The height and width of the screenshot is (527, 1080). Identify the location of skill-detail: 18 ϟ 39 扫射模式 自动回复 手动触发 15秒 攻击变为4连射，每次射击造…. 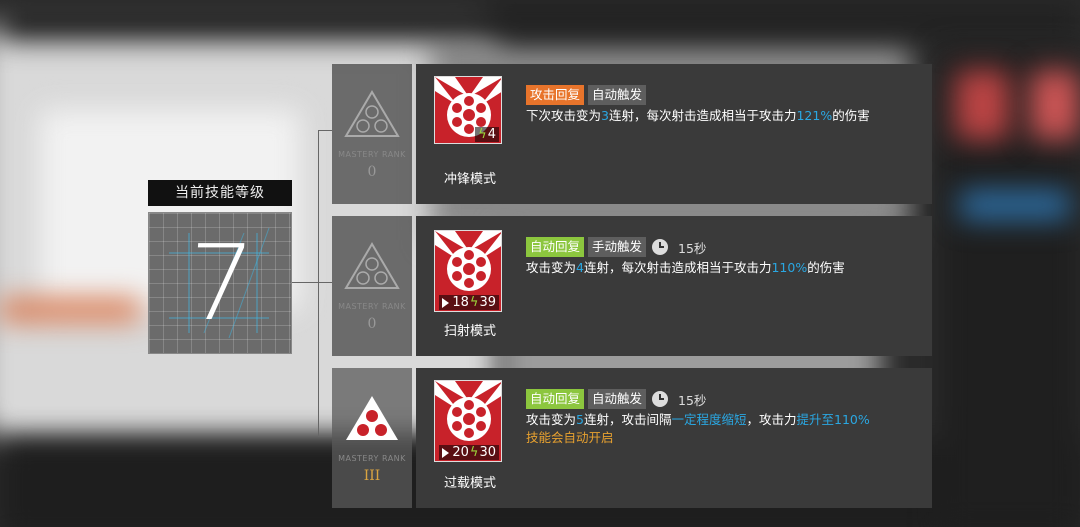
(674, 286).